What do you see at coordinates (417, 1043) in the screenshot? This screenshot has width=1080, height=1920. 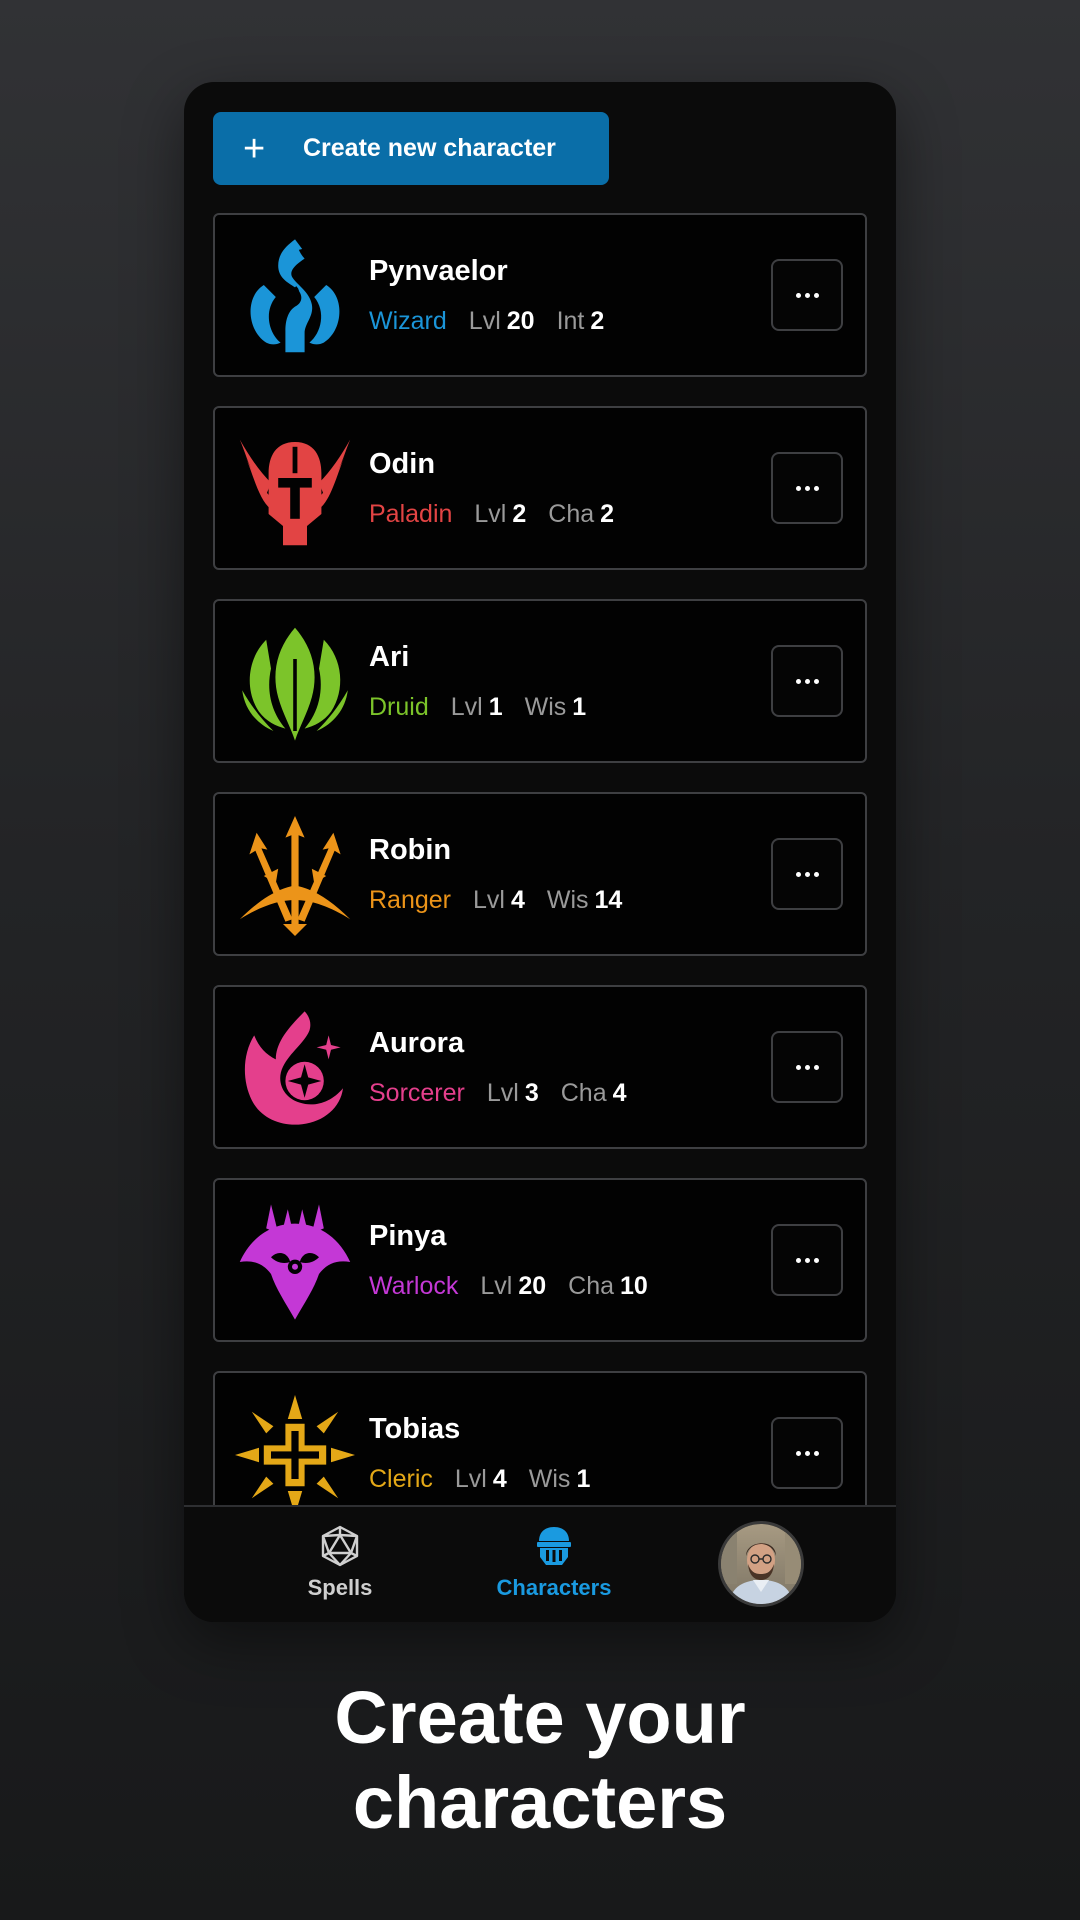 I see `character-name: Aurora` at bounding box center [417, 1043].